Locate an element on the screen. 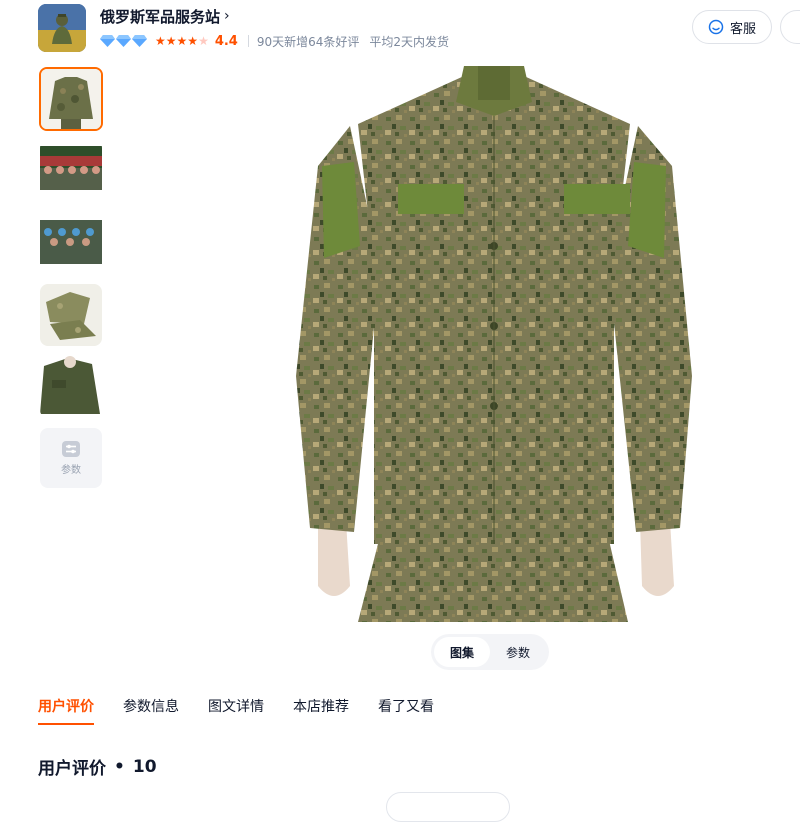  tab-reviews: 用户评价 is located at coordinates (66, 710).